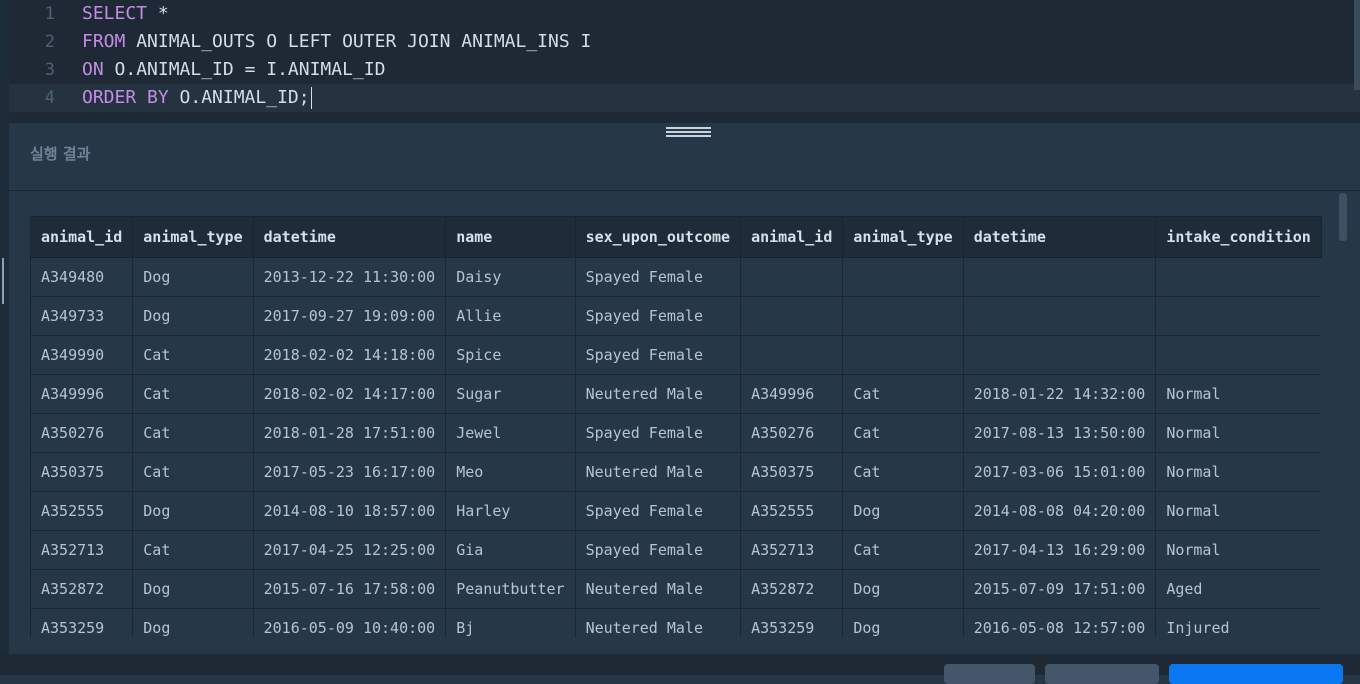 This screenshot has height=684, width=1360. I want to click on table-cell: 2017-04-25 12:25:00, so click(349, 550).